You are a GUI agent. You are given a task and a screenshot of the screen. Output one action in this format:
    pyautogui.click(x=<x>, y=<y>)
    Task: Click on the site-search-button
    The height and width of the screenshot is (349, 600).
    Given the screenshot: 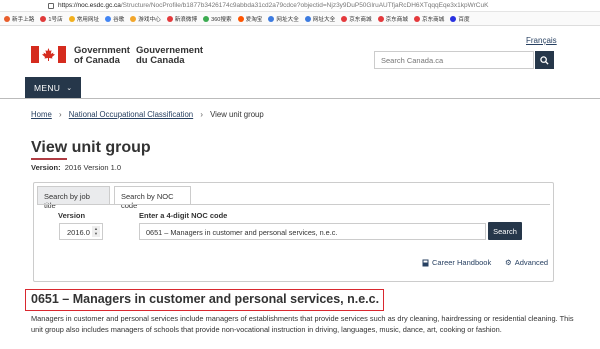 What is the action you would take?
    pyautogui.click(x=544, y=60)
    